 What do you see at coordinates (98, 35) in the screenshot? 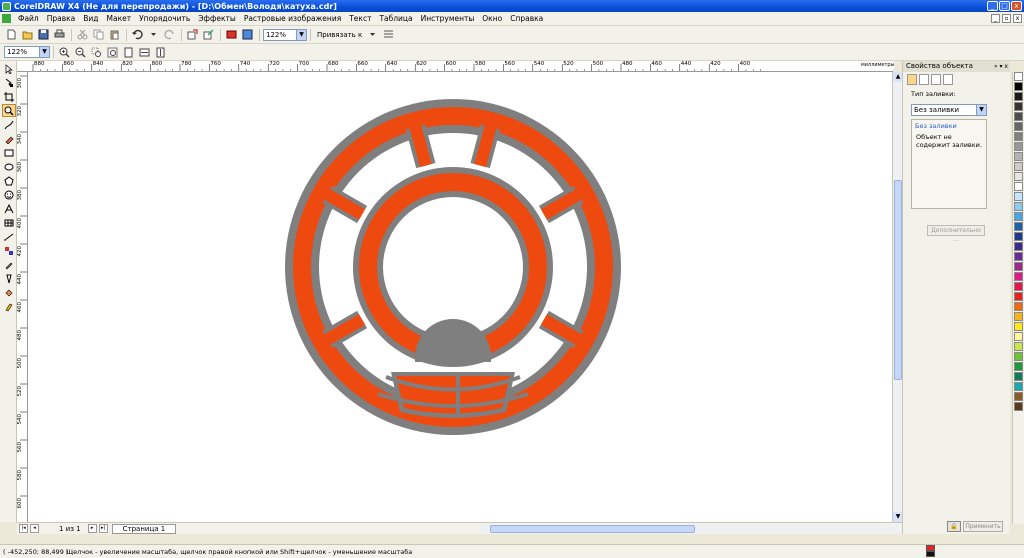
I see `copy-button` at bounding box center [98, 35].